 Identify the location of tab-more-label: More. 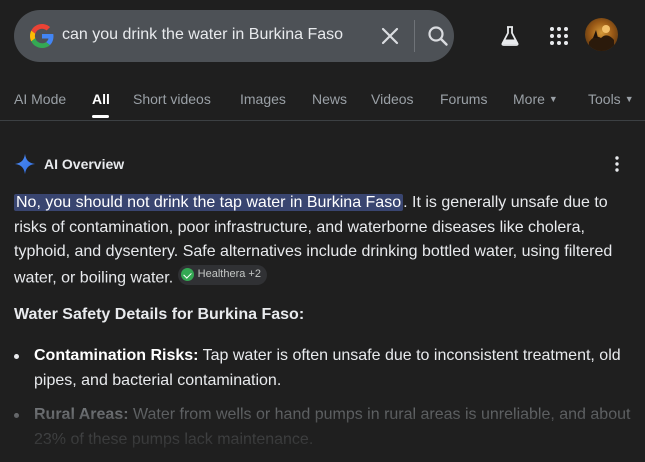
(529, 99).